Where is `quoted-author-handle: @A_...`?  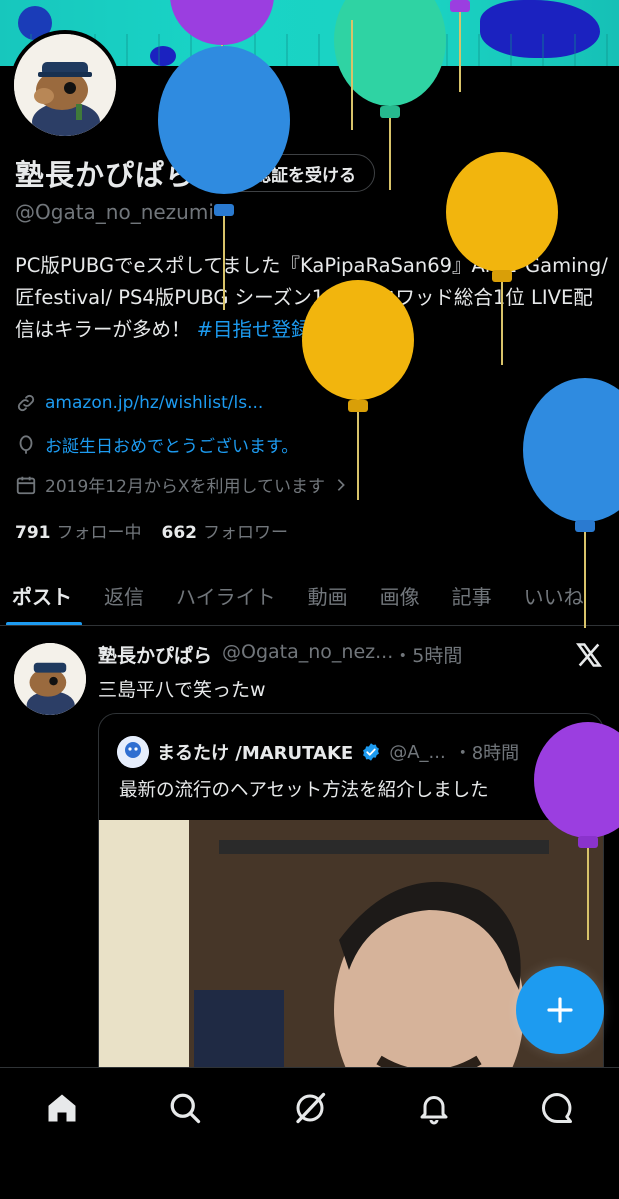
quoted-author-handle: @A_... is located at coordinates (417, 752).